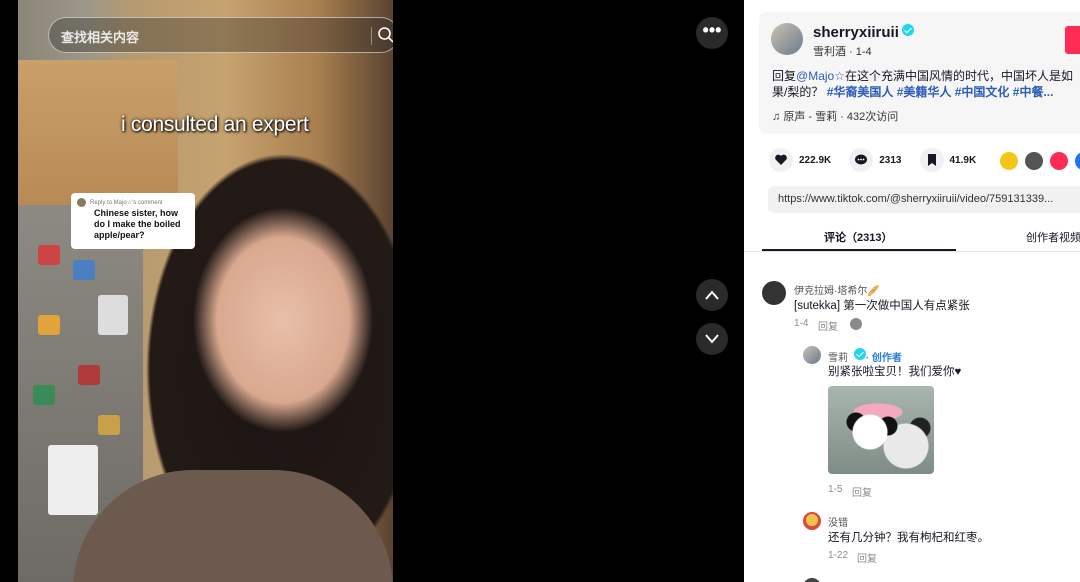  I want to click on comment-tabs: 评论（2313） 创作者视频, so click(921, 239).